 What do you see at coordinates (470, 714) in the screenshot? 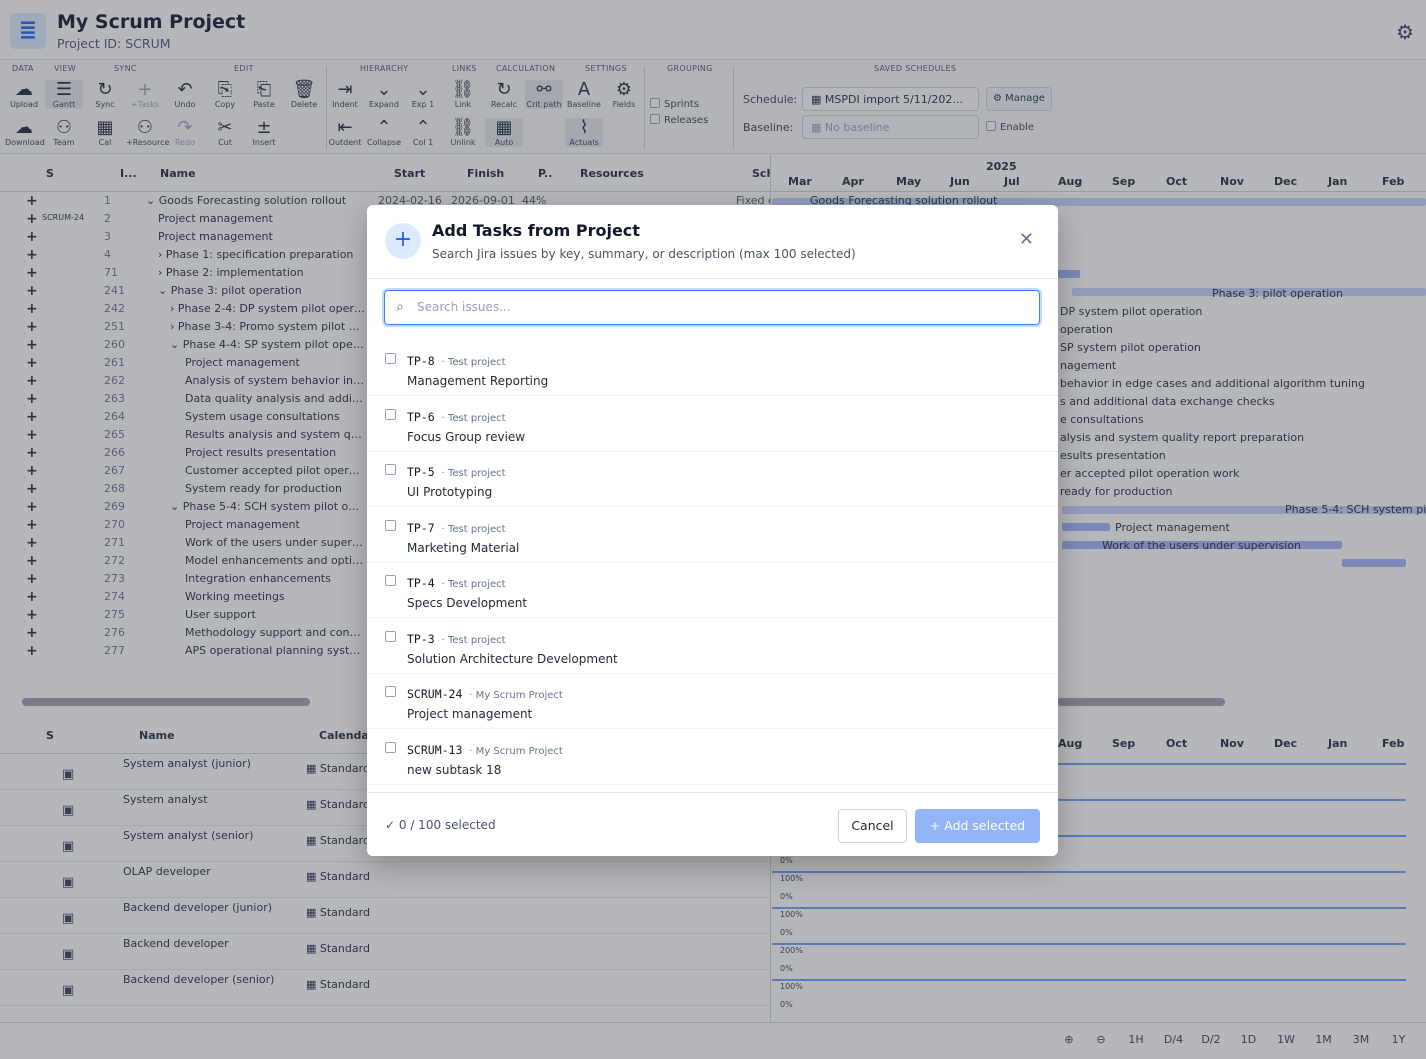
I see `issue-summary: Project management` at bounding box center [470, 714].